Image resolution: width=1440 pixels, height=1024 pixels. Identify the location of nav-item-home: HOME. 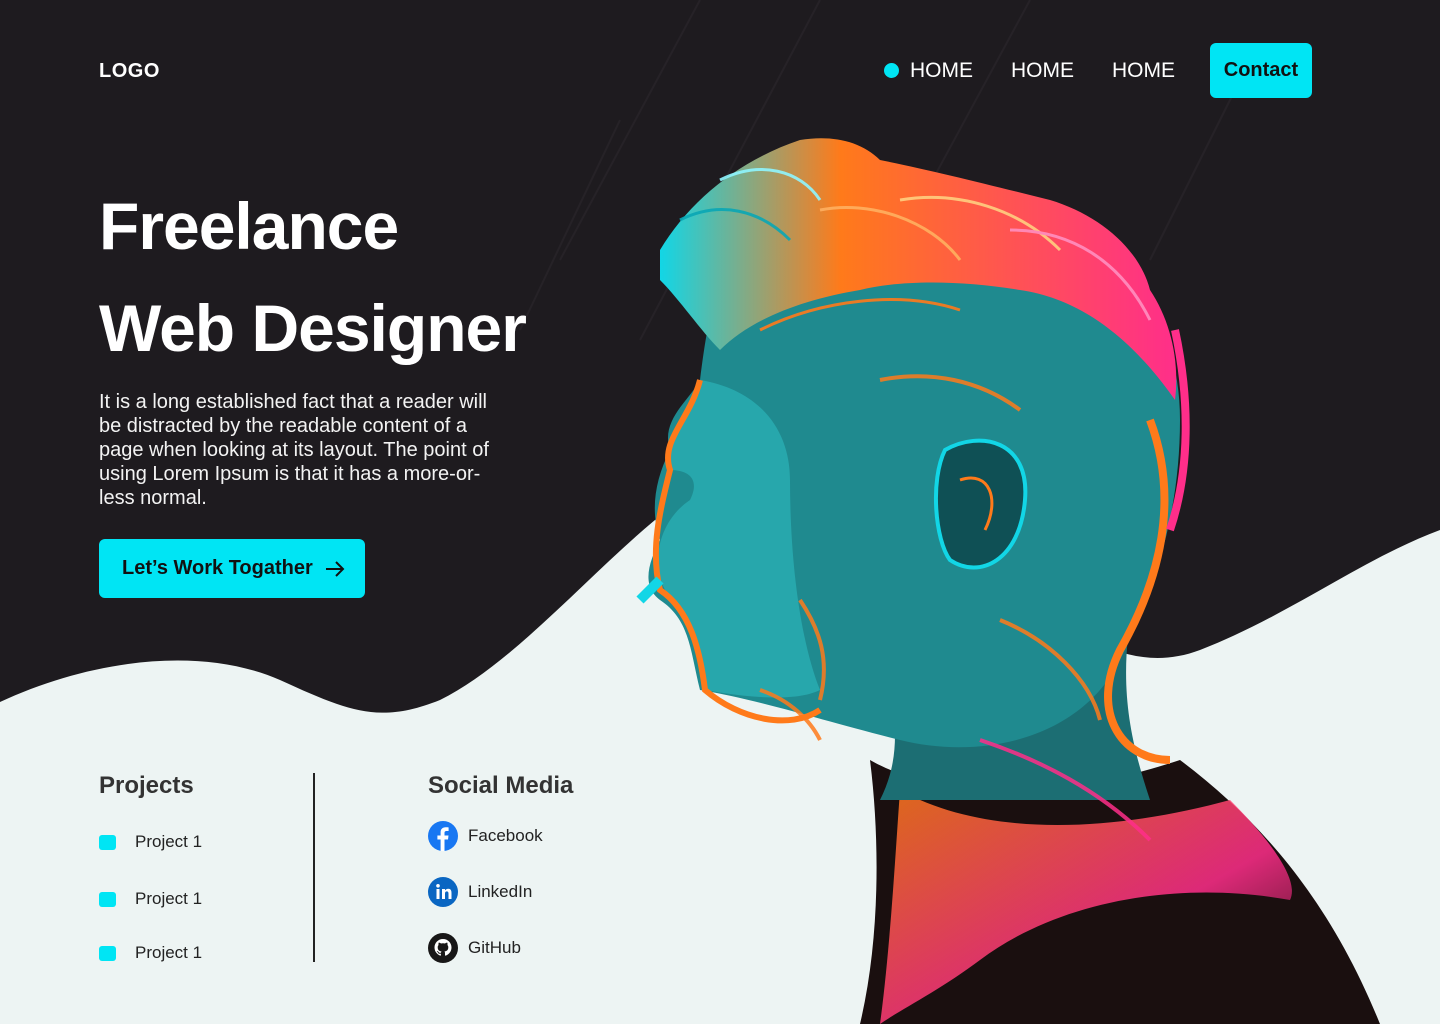
(941, 70).